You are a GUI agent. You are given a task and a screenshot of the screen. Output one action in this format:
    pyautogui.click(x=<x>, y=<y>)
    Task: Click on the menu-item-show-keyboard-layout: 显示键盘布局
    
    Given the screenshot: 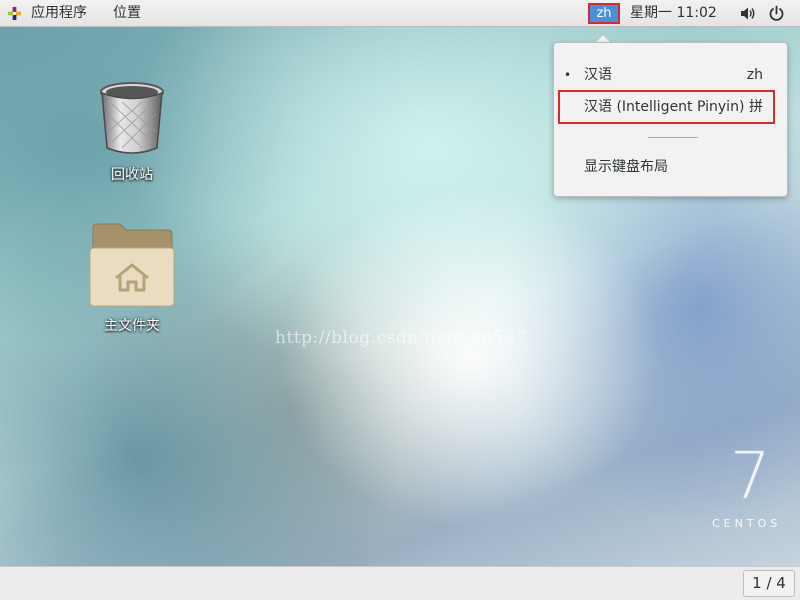 What is the action you would take?
    pyautogui.click(x=670, y=167)
    